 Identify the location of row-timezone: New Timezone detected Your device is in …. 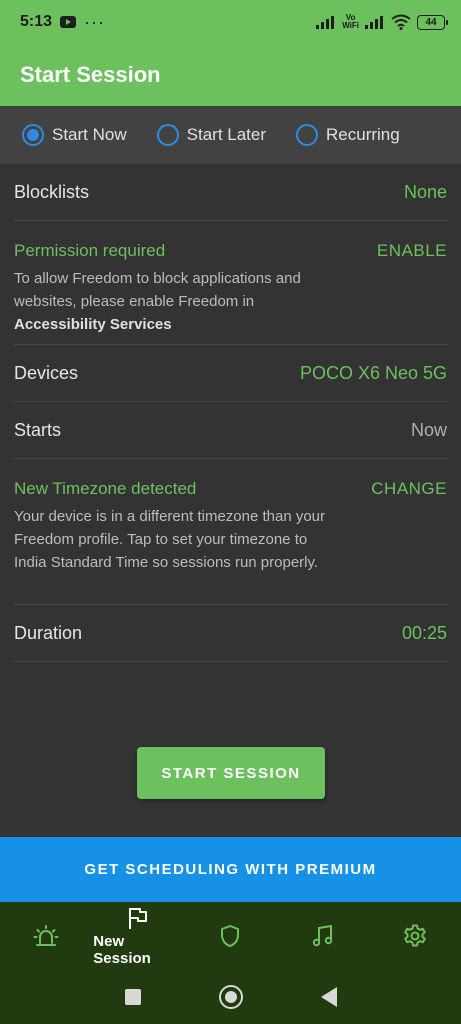
(230, 532).